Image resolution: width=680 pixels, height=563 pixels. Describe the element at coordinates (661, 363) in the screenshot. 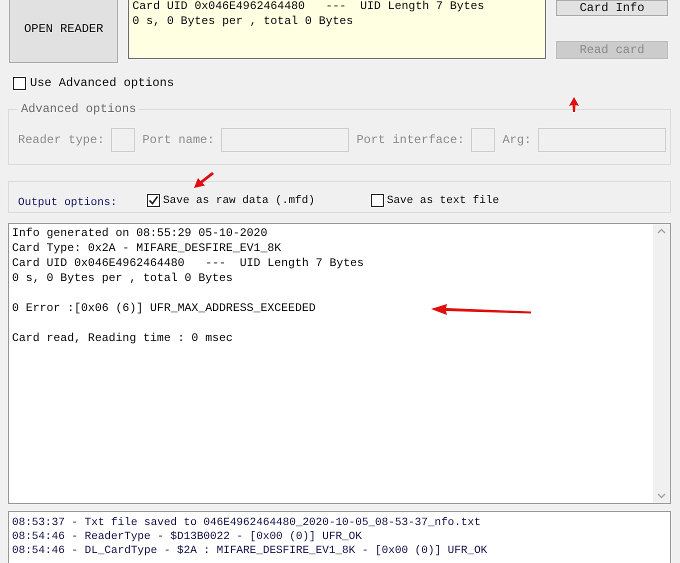

I see `scrollbar` at that location.